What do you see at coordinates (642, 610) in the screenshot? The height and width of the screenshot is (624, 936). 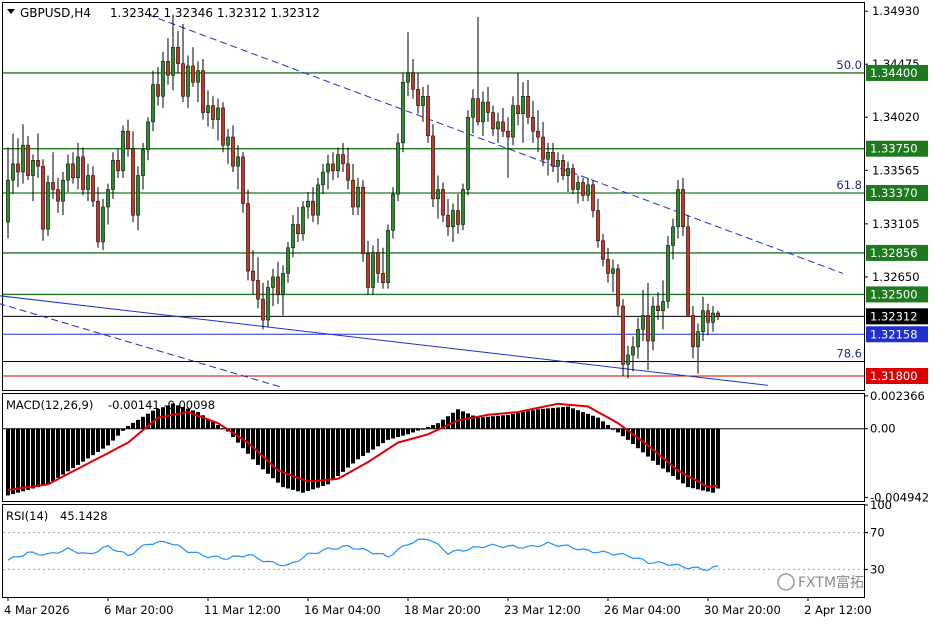 I see `time-tick-label-6: 26 Mar 04:00` at bounding box center [642, 610].